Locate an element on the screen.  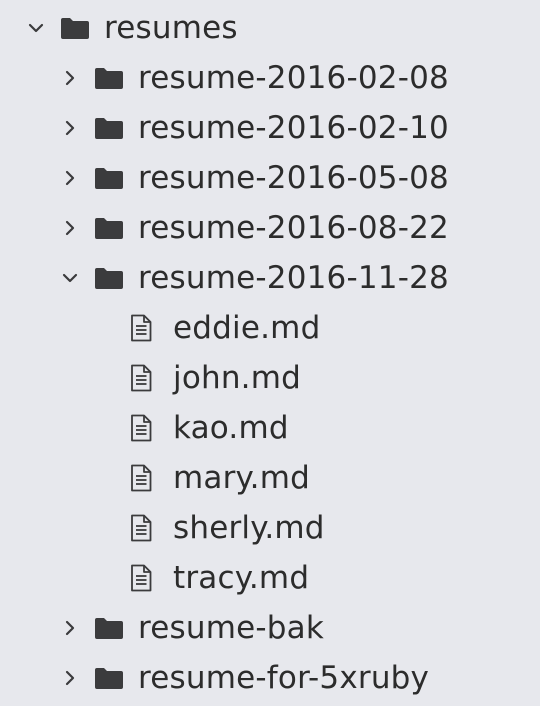
tree-item-folder: resume-2016-05-08 is located at coordinates (270, 178).